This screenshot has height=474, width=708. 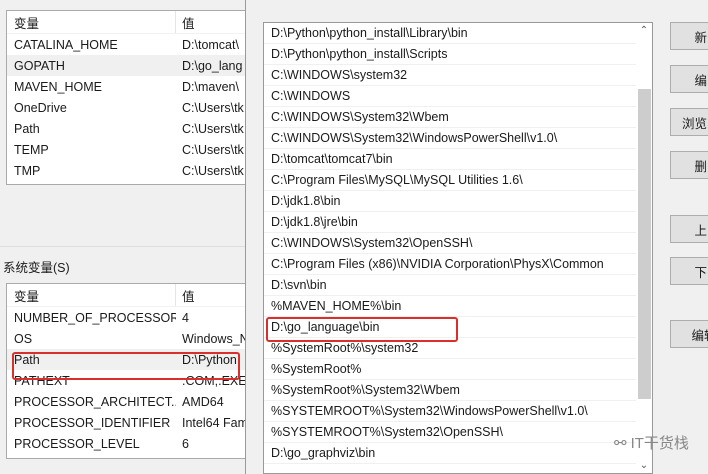 What do you see at coordinates (362, 329) in the screenshot?
I see `highlight-box-go-path` at bounding box center [362, 329].